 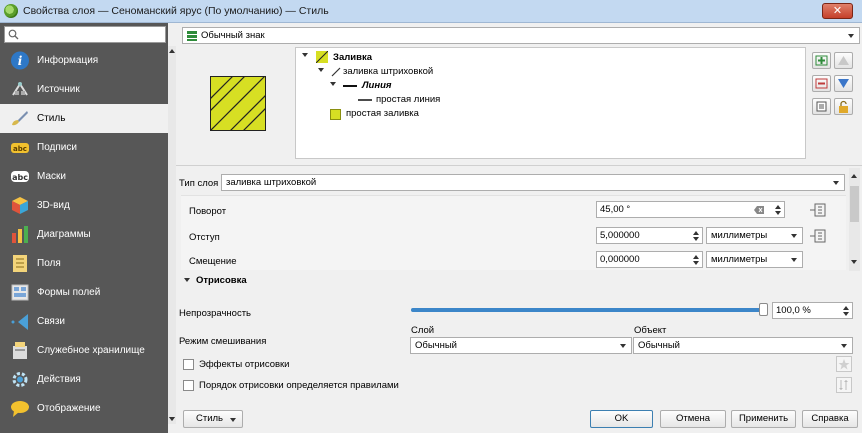 What do you see at coordinates (172, 419) in the screenshot?
I see `sidebar-scroll-down-icon` at bounding box center [172, 419].